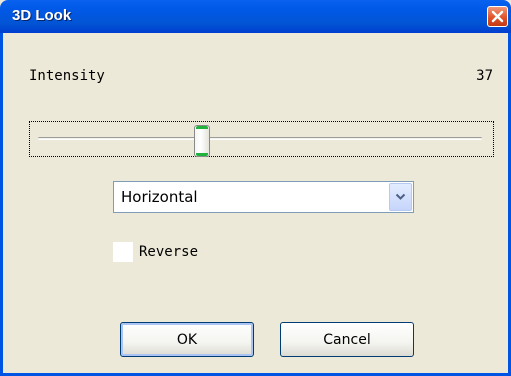 Image resolution: width=511 pixels, height=376 pixels. I want to click on close-icon, so click(497, 16).